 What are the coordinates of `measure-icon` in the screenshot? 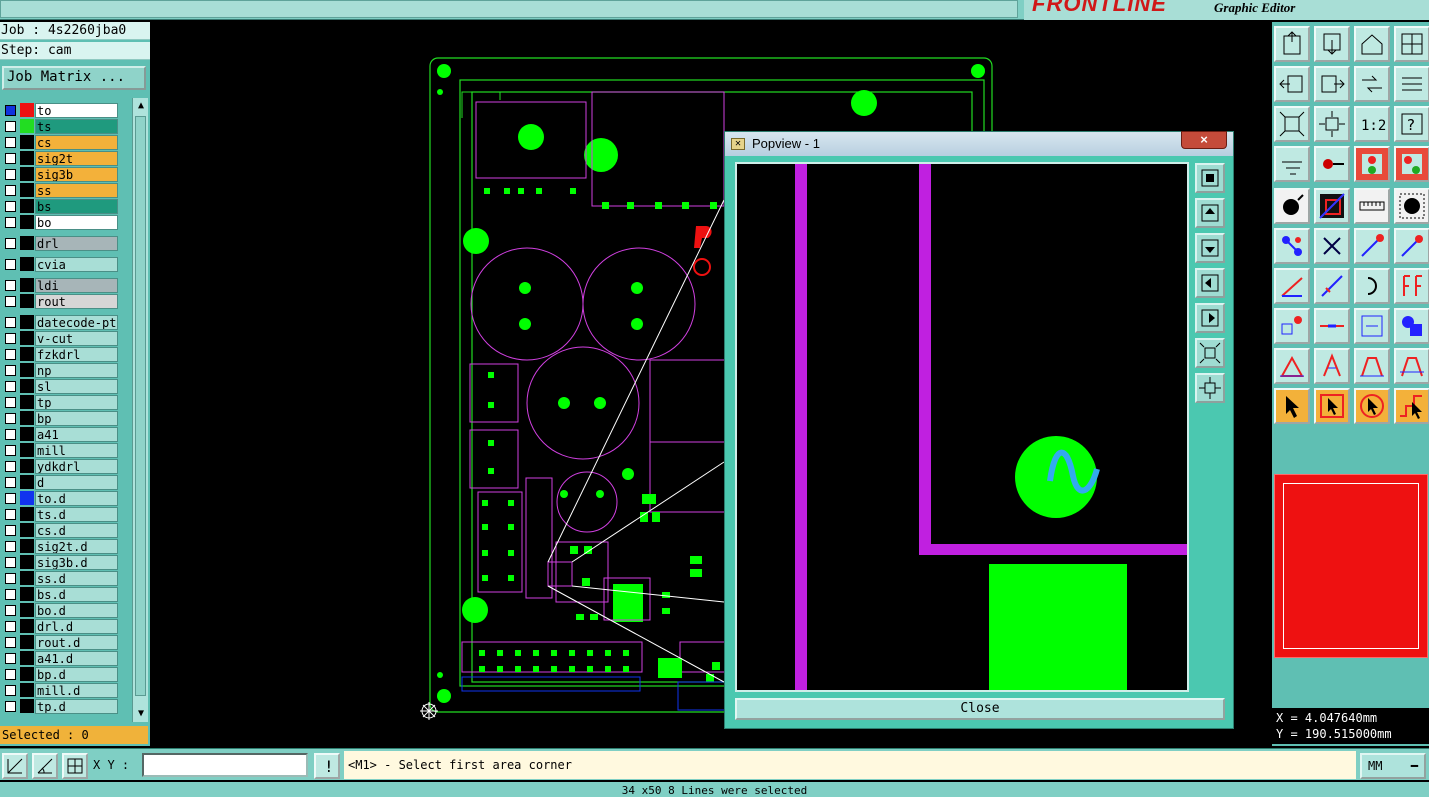 It's located at (15, 766).